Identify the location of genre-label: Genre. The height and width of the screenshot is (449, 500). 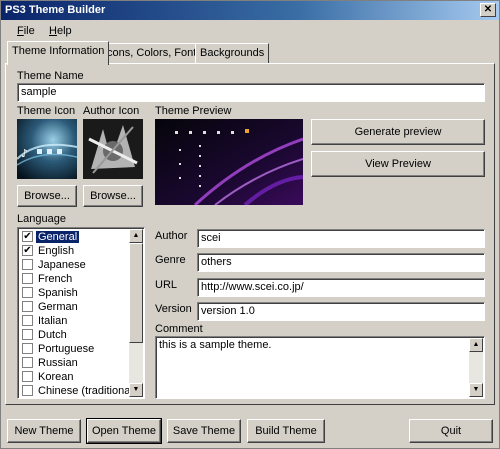
(170, 260).